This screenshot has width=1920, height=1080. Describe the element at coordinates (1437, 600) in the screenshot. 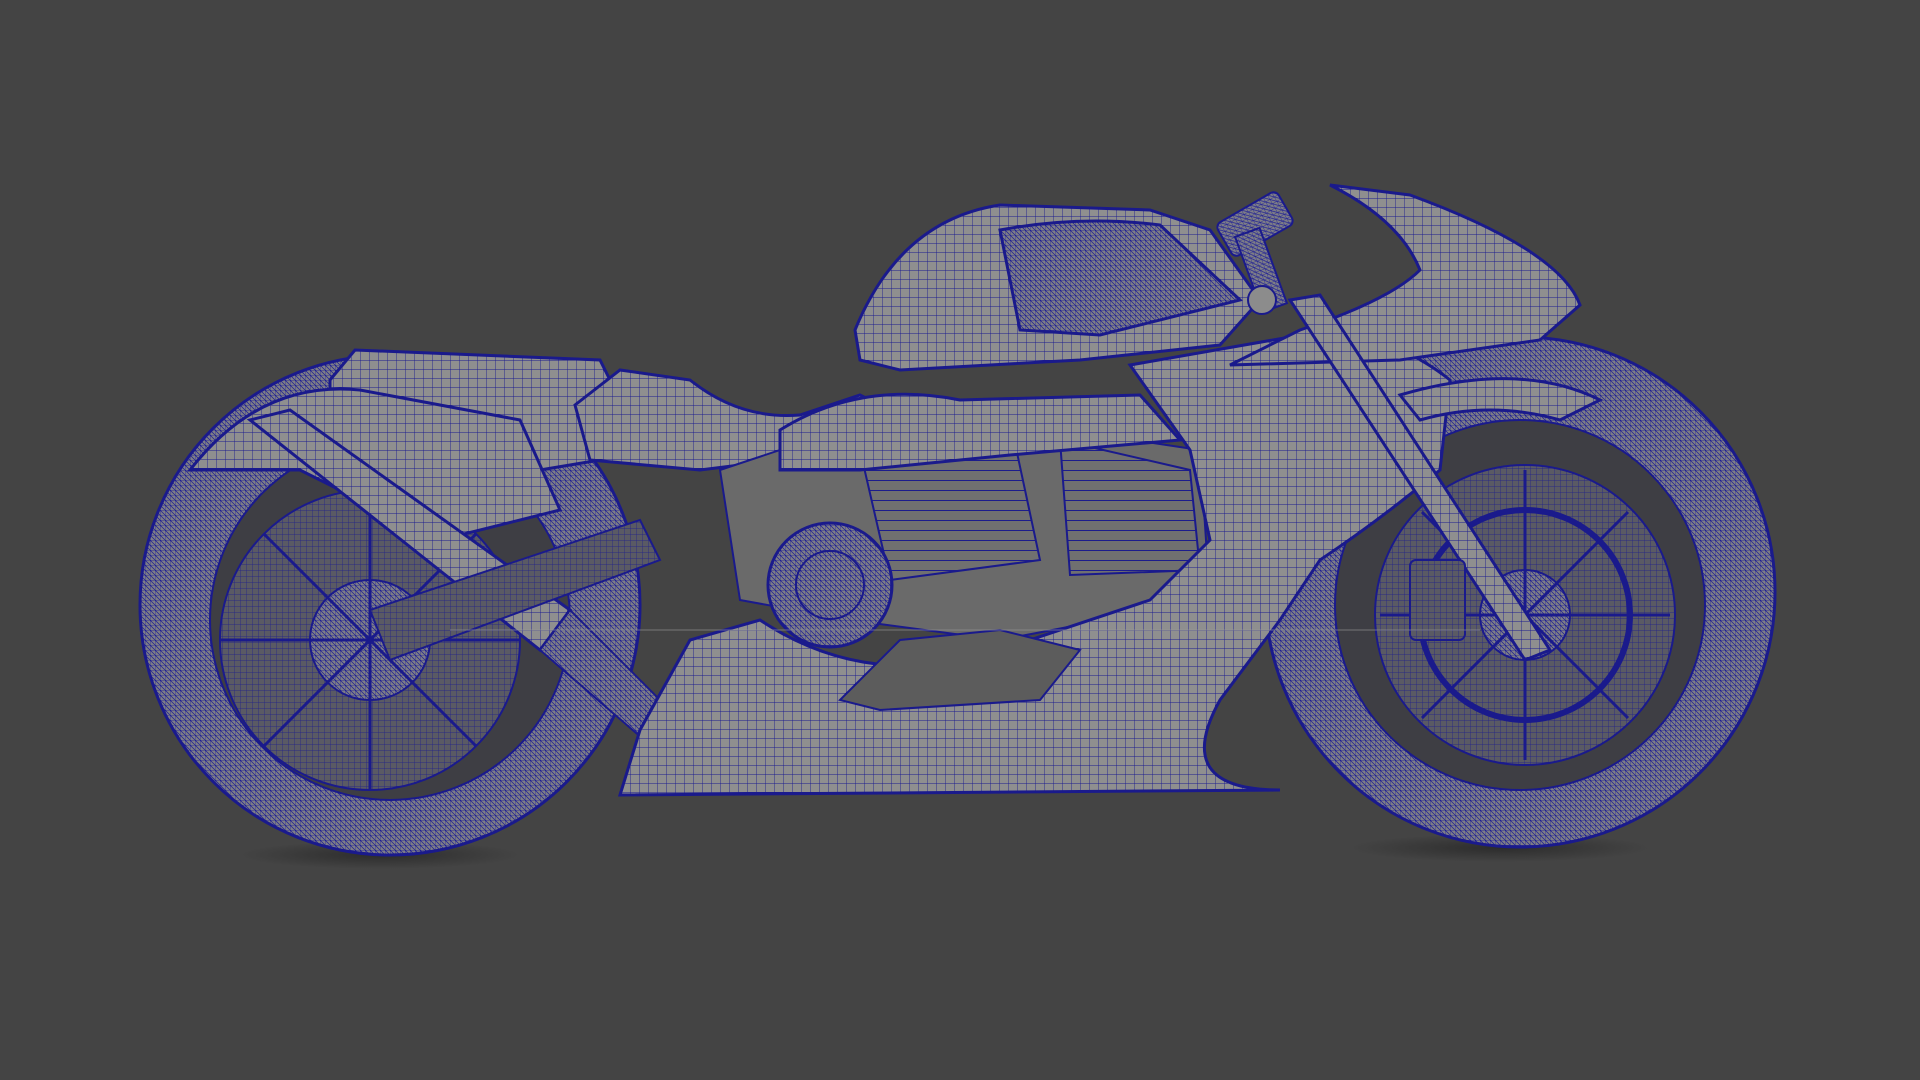

I see `brake-caliper` at that location.